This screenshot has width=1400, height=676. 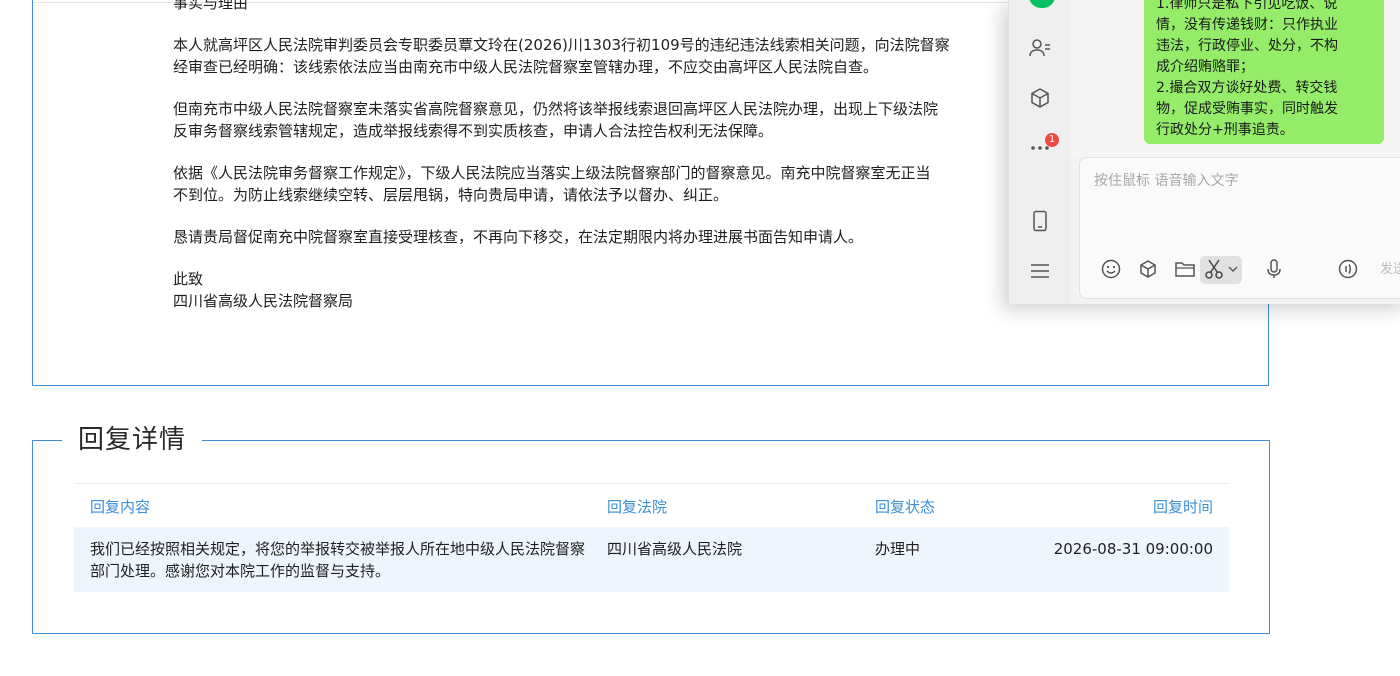 What do you see at coordinates (1133, 549) in the screenshot?
I see `reply-time-cell: 2026-08-31 09:00:00` at bounding box center [1133, 549].